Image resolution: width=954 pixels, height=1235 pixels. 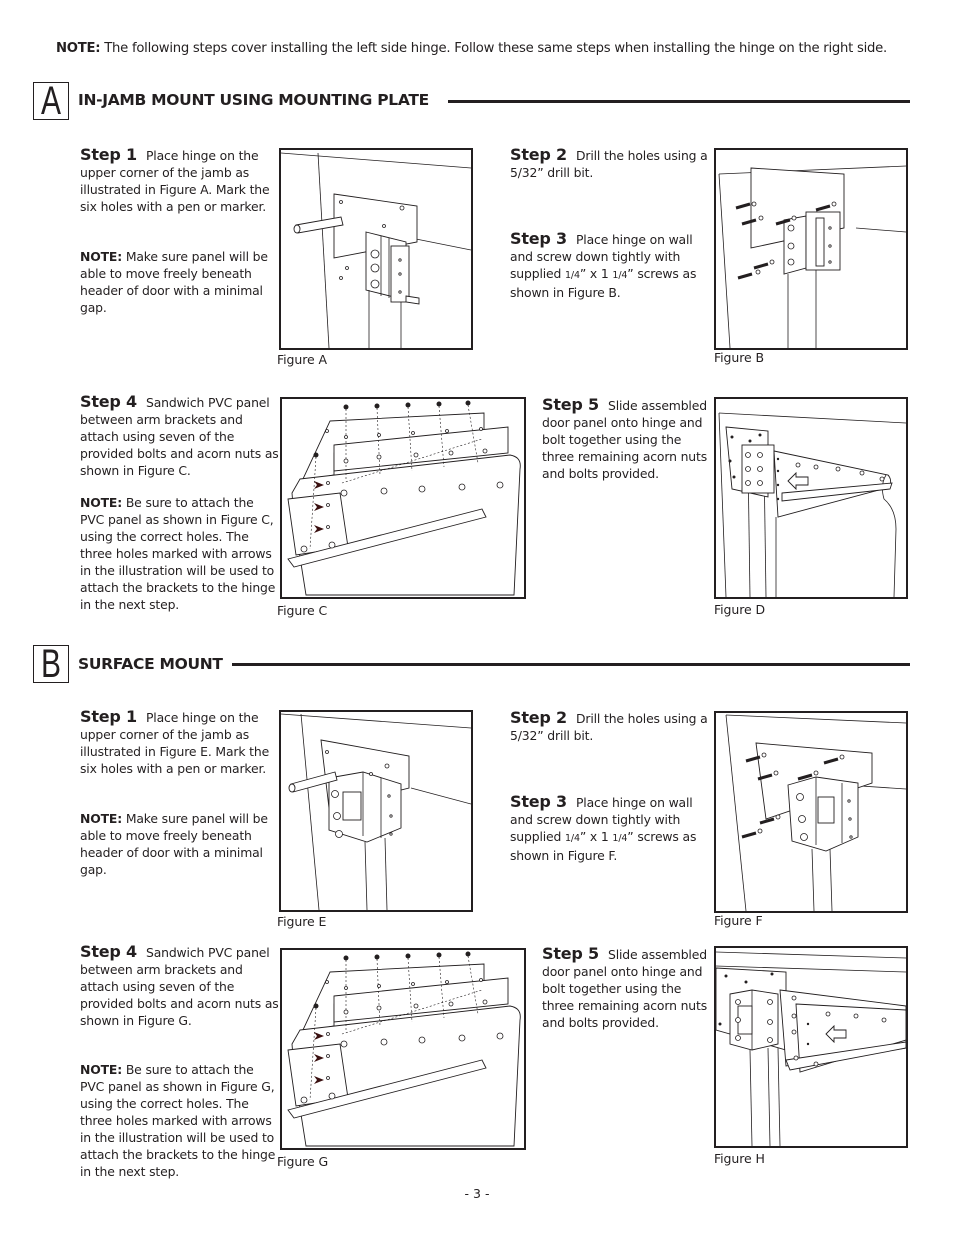 I want to click on figure-g-panel-bracket-assembly, so click(x=403, y=1049).